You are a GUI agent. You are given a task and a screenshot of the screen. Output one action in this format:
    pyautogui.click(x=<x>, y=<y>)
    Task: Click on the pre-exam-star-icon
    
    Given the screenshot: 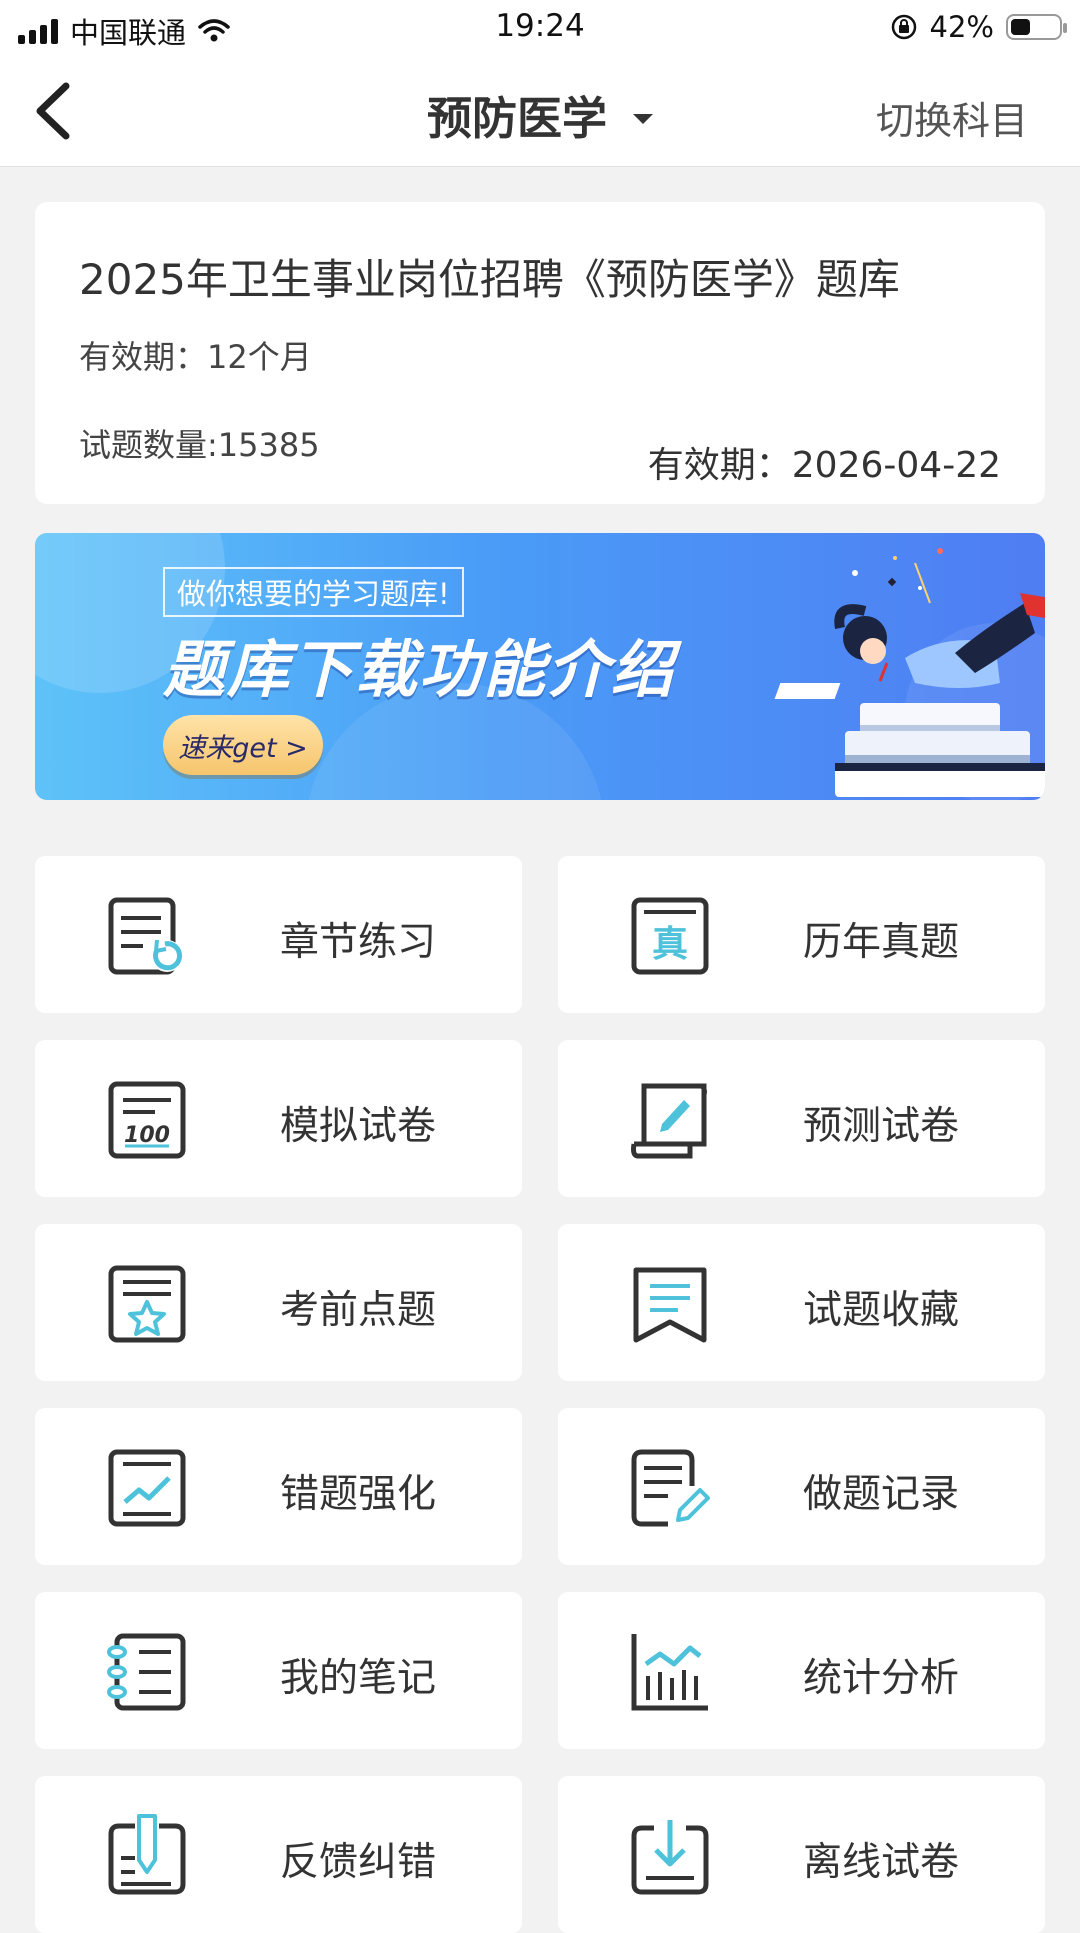 What is the action you would take?
    pyautogui.click(x=147, y=1304)
    